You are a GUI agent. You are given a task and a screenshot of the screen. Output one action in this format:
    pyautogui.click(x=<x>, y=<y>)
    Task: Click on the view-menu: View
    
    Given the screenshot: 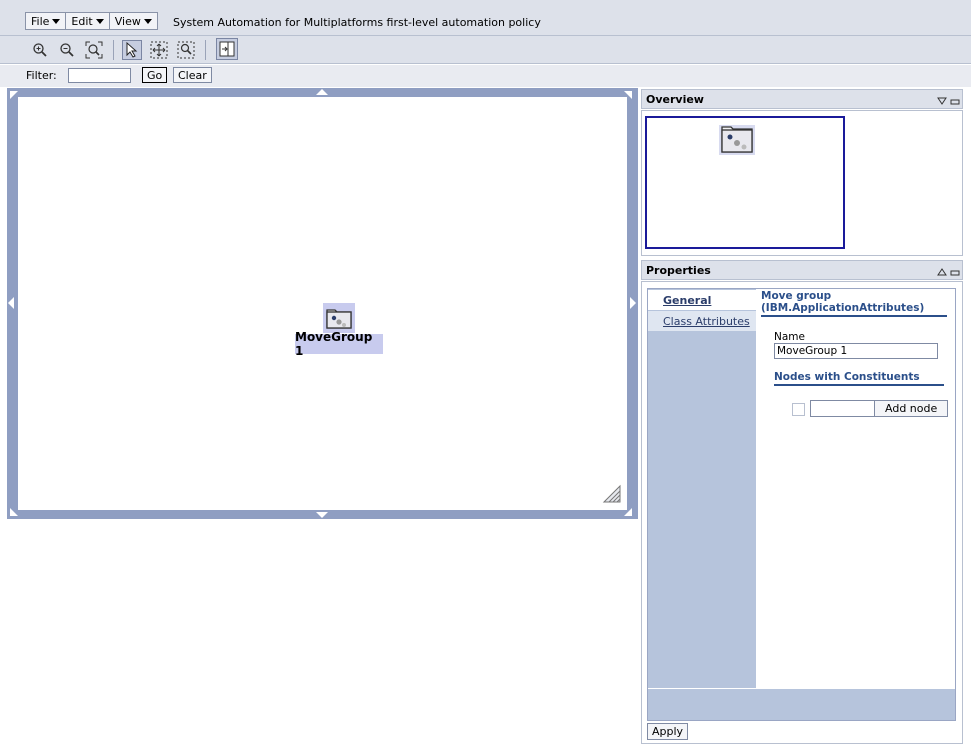 What is the action you would take?
    pyautogui.click(x=133, y=21)
    